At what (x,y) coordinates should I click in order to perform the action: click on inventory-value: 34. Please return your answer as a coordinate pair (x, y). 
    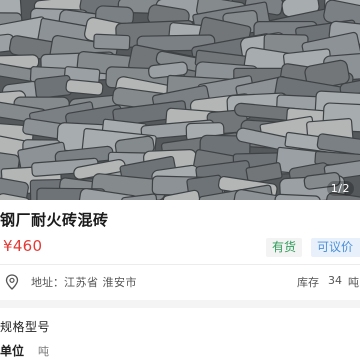
    Looking at the image, I should click on (335, 280).